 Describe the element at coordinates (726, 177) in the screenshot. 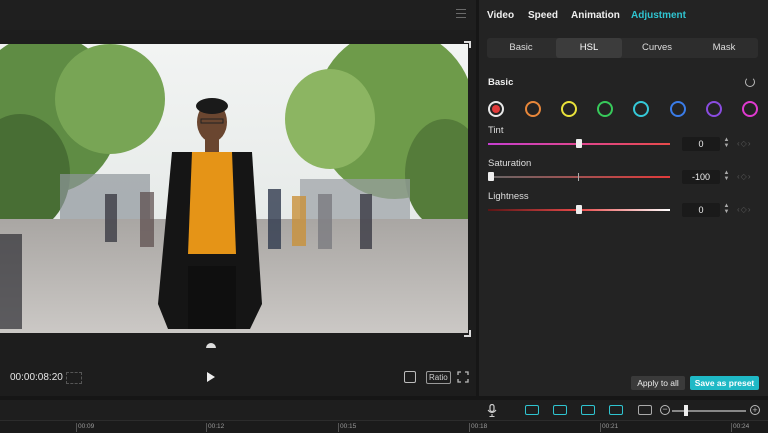

I see `saturation-stepper: ▲ ▼` at that location.